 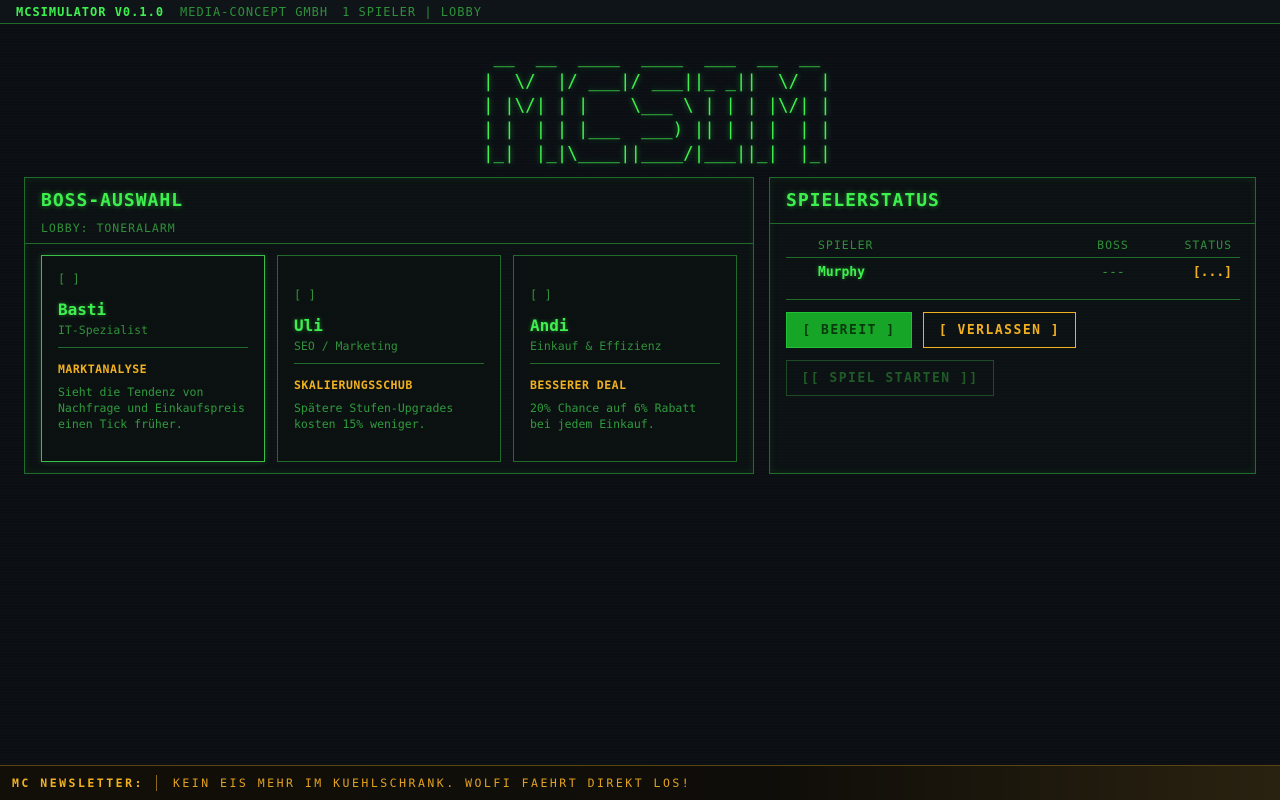 What do you see at coordinates (549, 325) in the screenshot?
I see `boss-name: Andi` at bounding box center [549, 325].